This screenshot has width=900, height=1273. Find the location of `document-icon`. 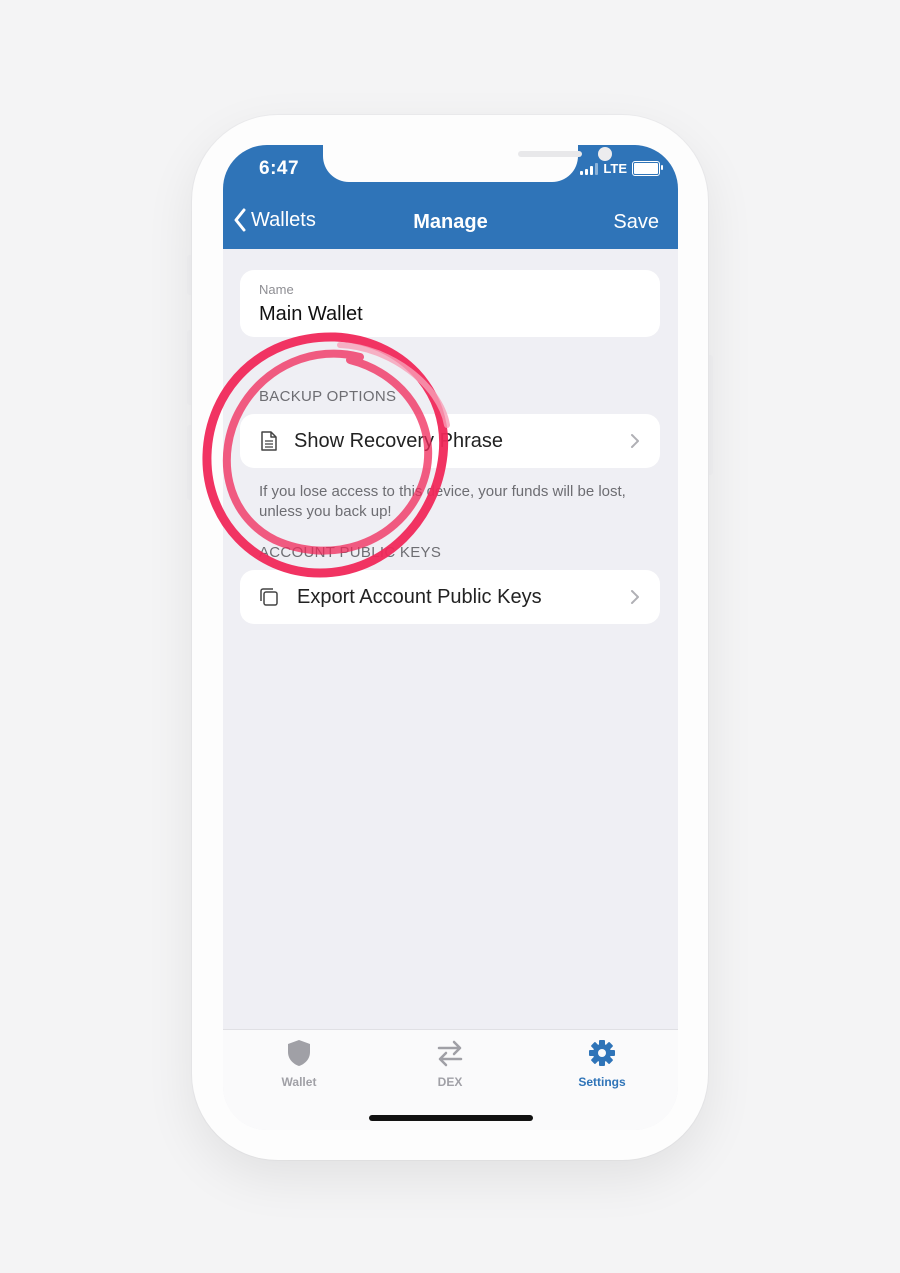

document-icon is located at coordinates (269, 441).